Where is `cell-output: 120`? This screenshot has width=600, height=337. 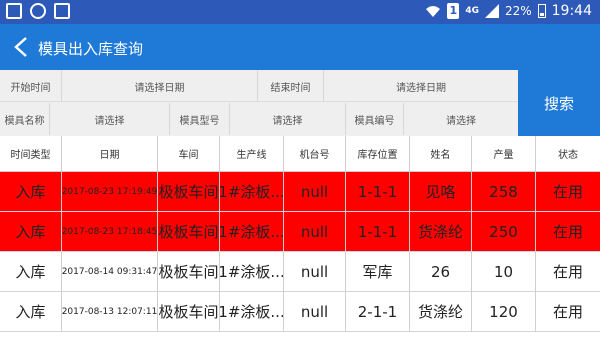 cell-output: 120 is located at coordinates (504, 311).